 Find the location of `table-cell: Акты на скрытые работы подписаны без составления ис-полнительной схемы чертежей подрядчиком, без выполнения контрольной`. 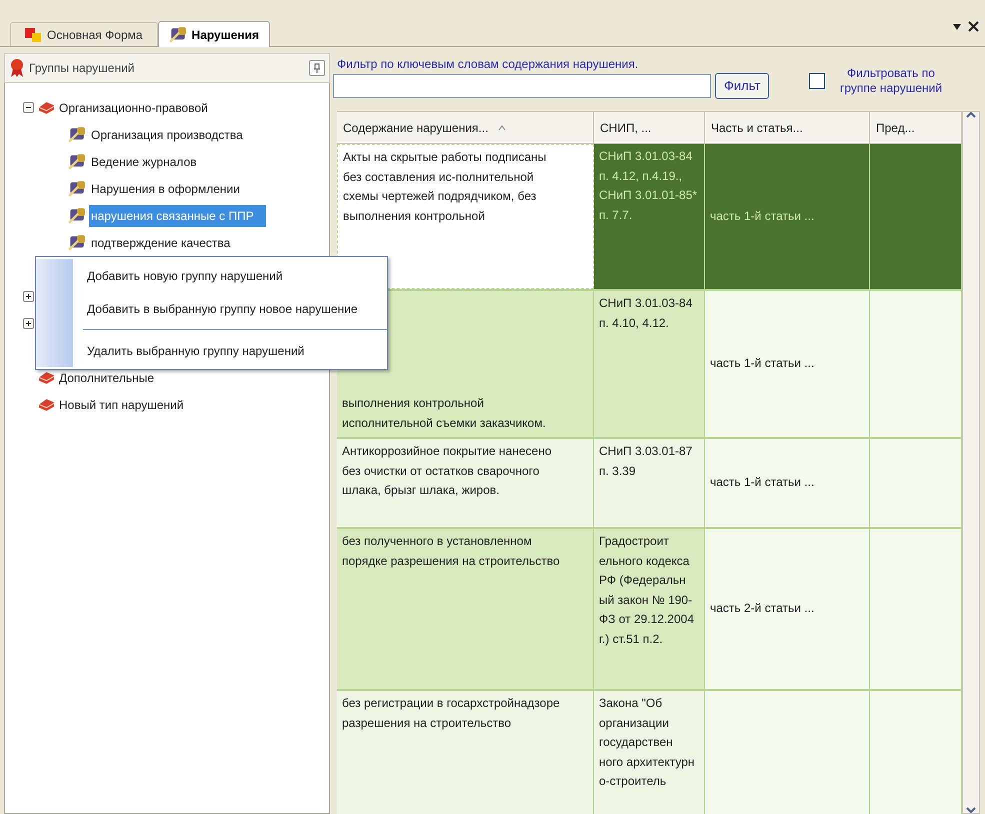

table-cell: Акты на скрытые работы подписаны без составления ис-полнительной схемы чертежей подрядчиком, без выполнения контрольной is located at coordinates (465, 216).